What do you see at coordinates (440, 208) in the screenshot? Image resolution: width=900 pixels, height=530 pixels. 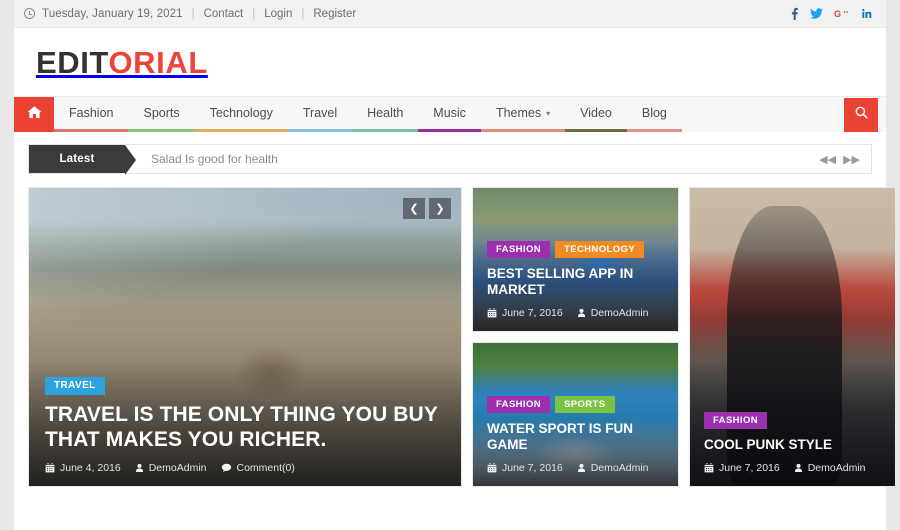 I see `slider-next-button: ❯` at bounding box center [440, 208].